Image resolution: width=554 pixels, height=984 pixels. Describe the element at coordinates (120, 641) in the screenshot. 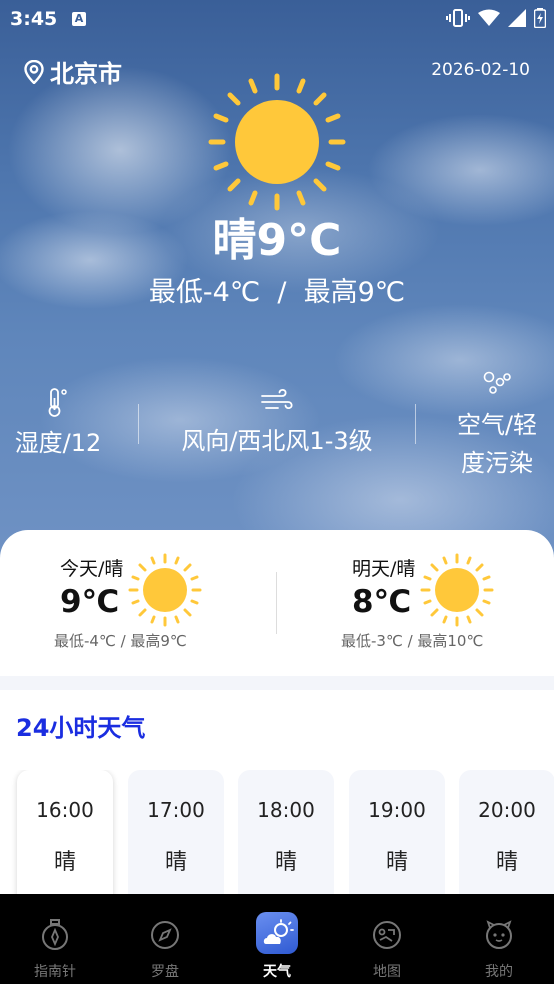

I see `today-range: 最低-4℃ / 最高9℃` at that location.